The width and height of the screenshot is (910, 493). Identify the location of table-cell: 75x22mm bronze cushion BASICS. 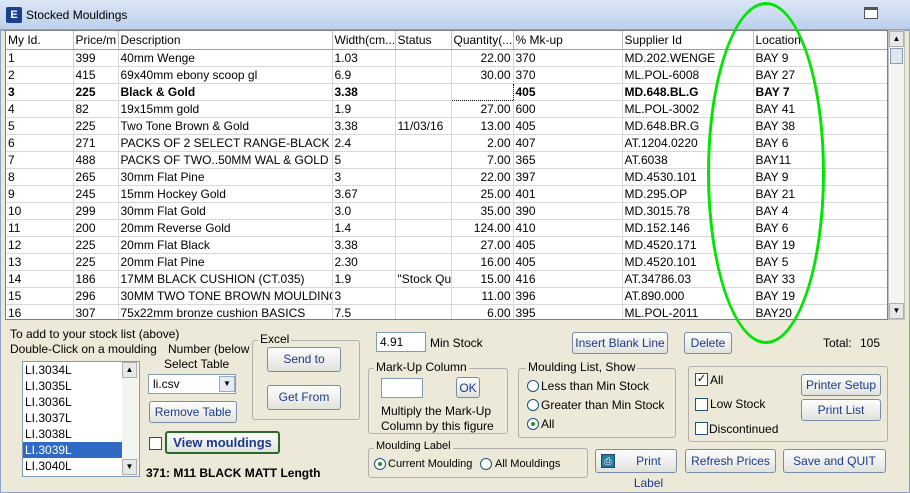
(225, 311).